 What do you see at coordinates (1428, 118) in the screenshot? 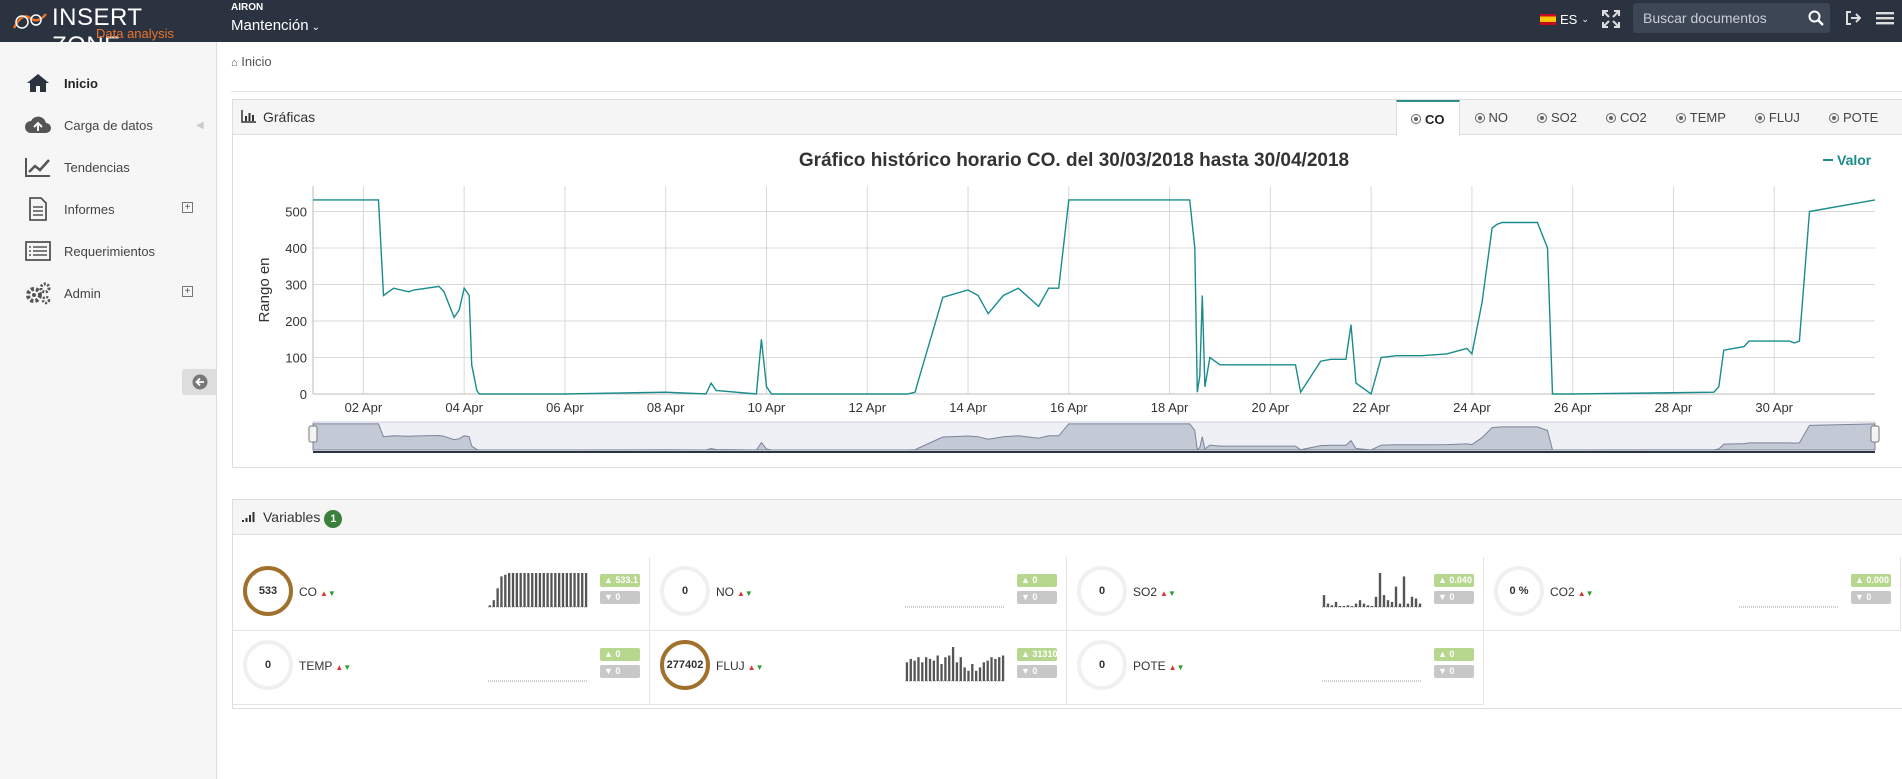
I see `tab-co: CO` at bounding box center [1428, 118].